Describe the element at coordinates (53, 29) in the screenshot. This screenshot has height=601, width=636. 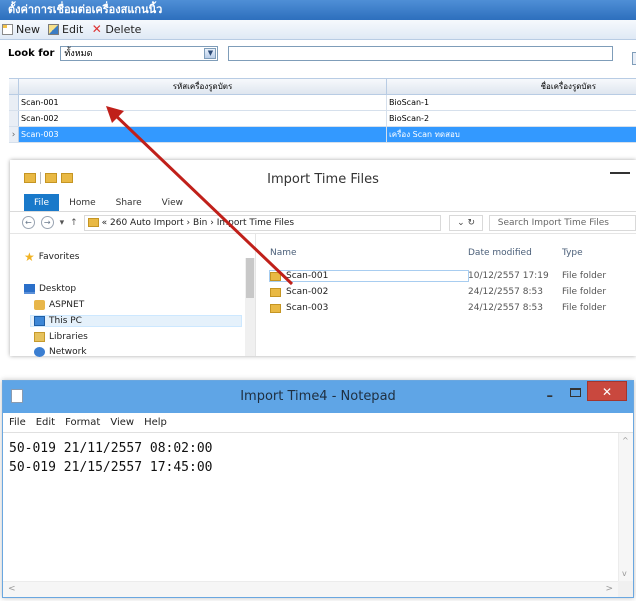
I see `edit-icon` at that location.